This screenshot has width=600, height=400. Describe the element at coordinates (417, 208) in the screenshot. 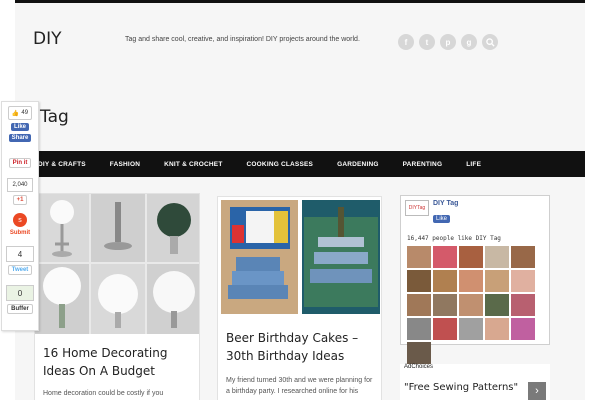

I see `fb-page-logo: DIYTag` at that location.